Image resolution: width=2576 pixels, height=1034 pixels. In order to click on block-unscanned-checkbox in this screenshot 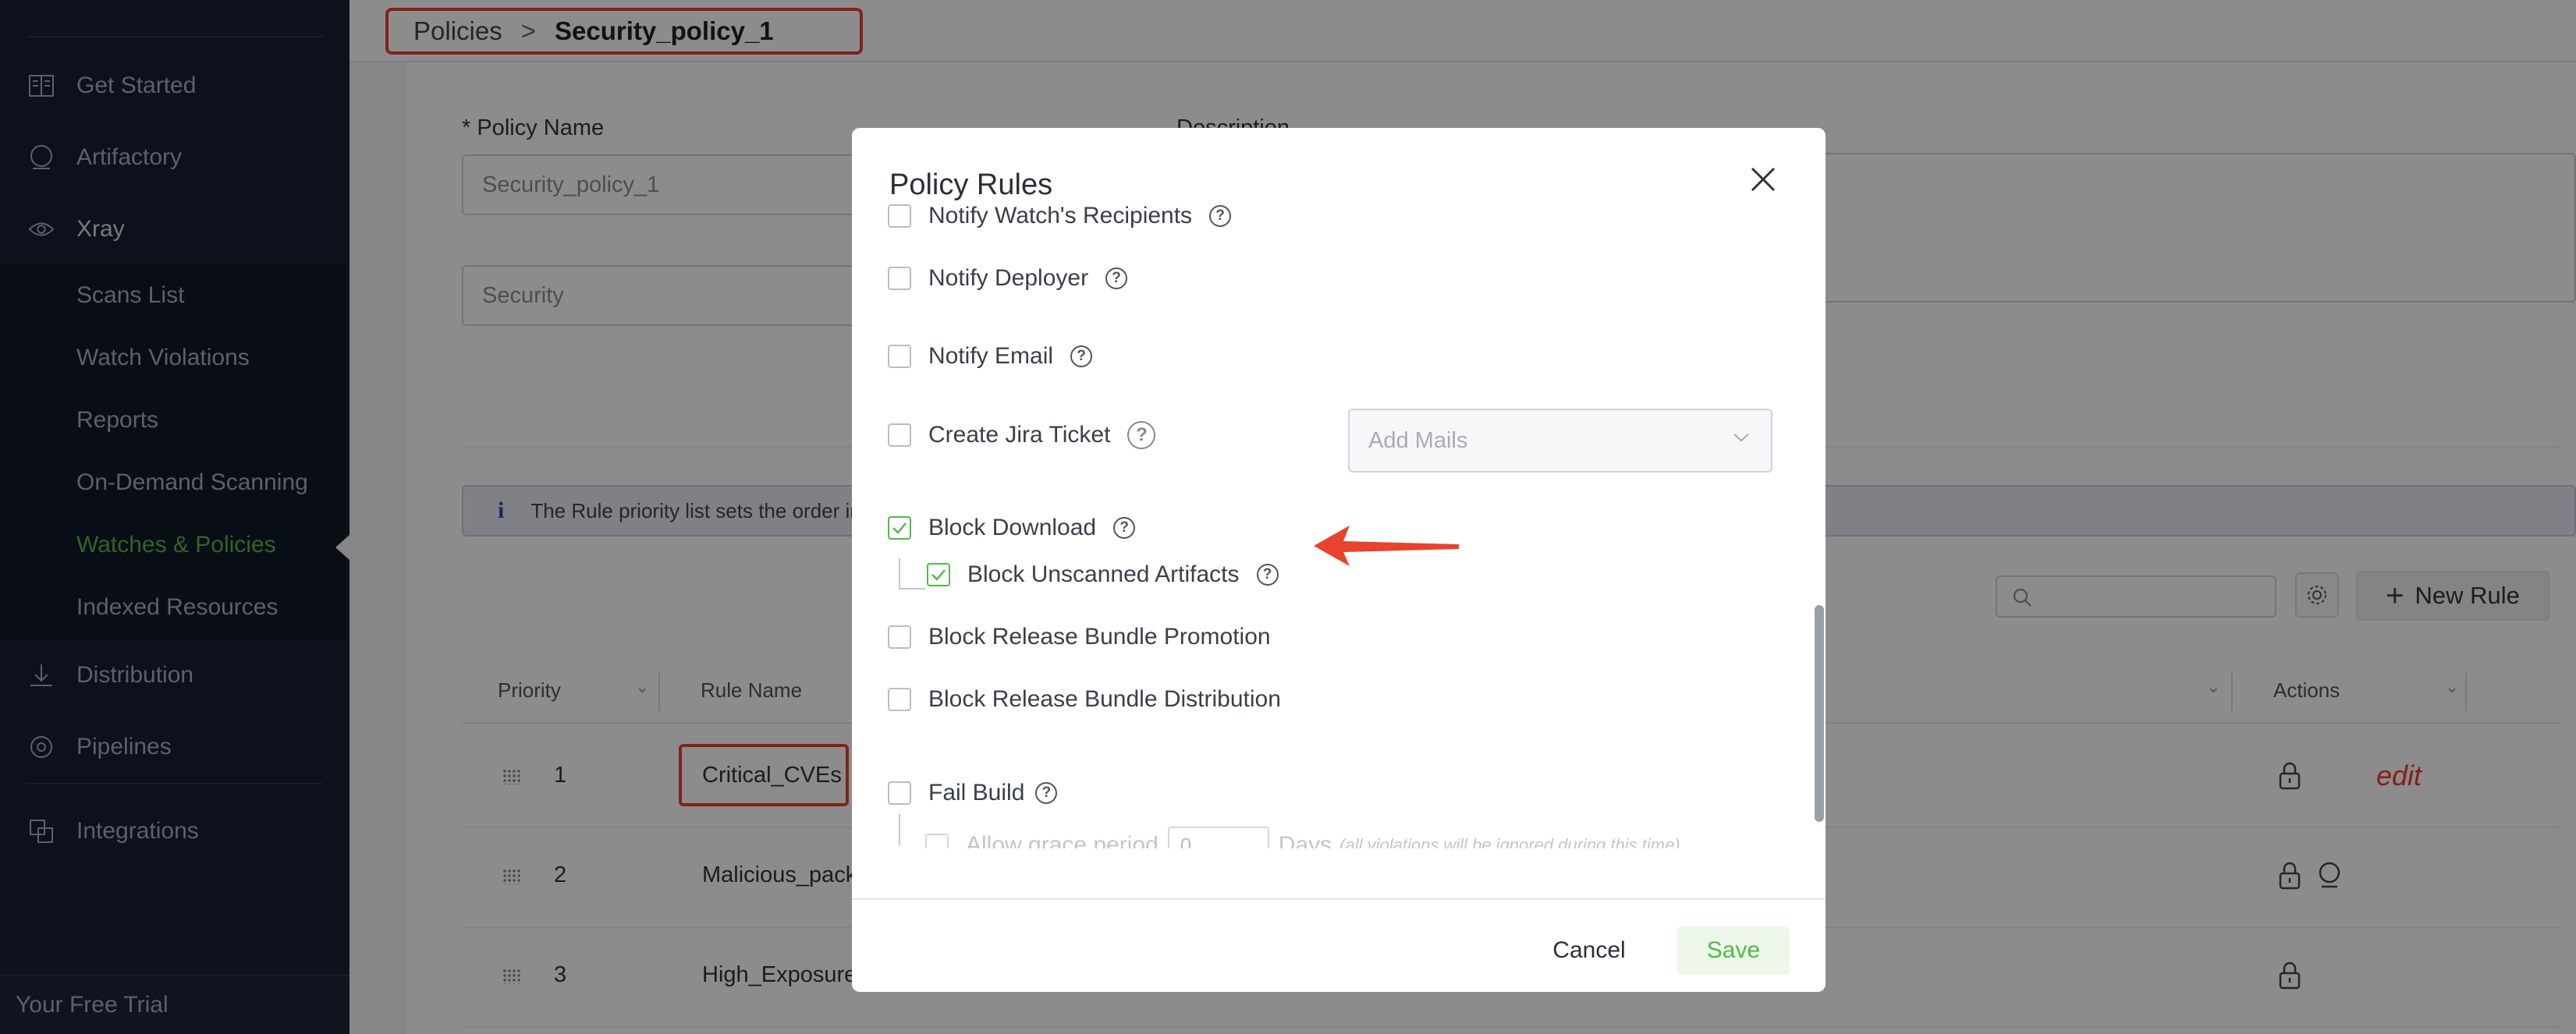, I will do `click(938, 574)`.